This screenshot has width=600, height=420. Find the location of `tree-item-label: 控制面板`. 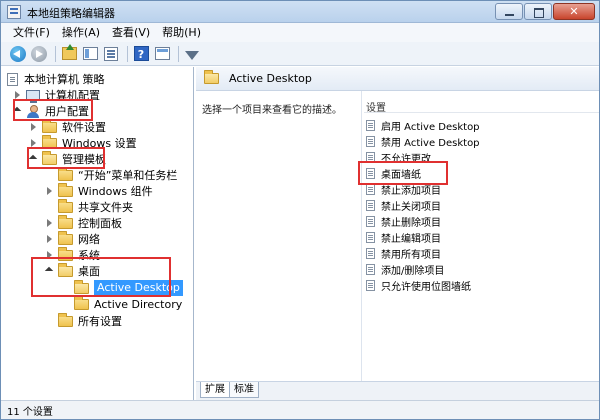

tree-item-label: 控制面板 is located at coordinates (100, 223).